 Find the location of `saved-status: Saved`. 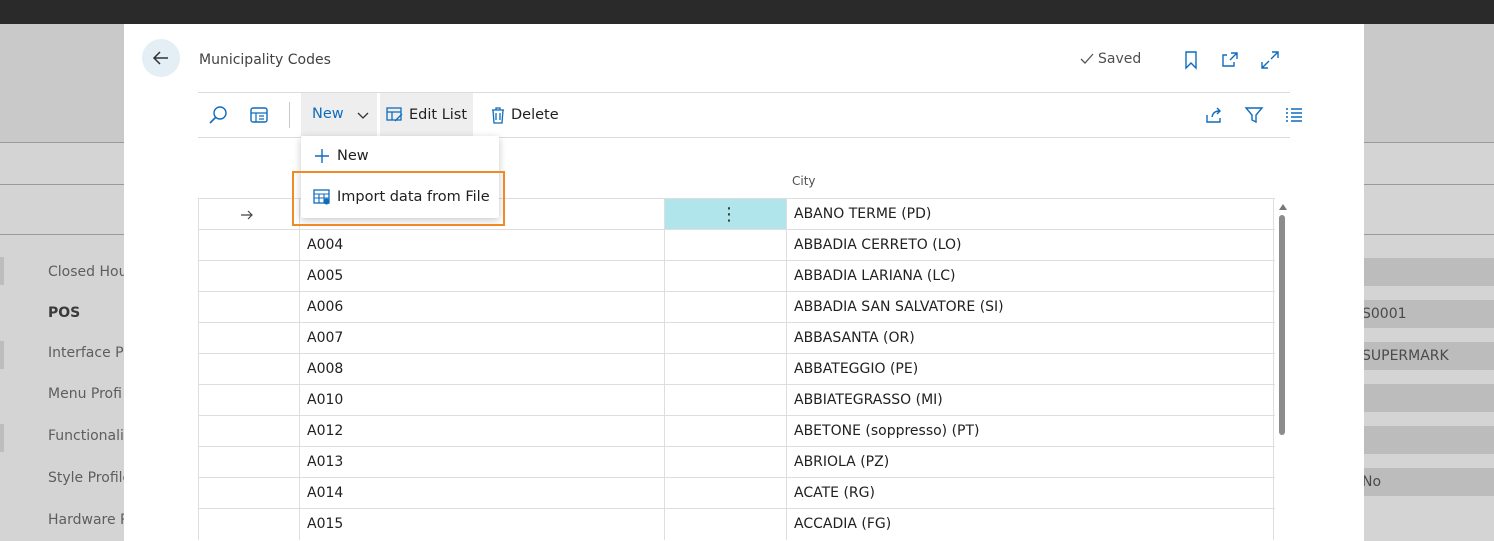

saved-status: Saved is located at coordinates (1110, 59).